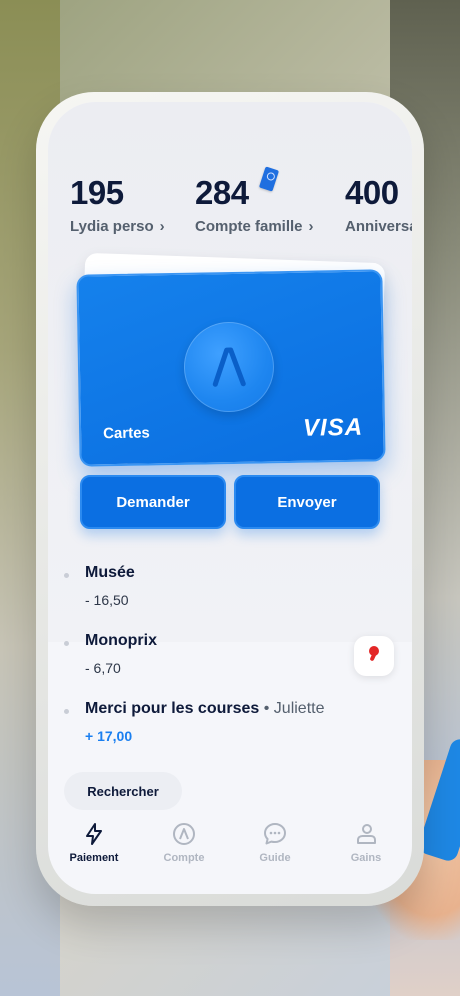 The image size is (460, 996). What do you see at coordinates (107, 600) in the screenshot?
I see `transaction-amount: - 16,50` at bounding box center [107, 600].